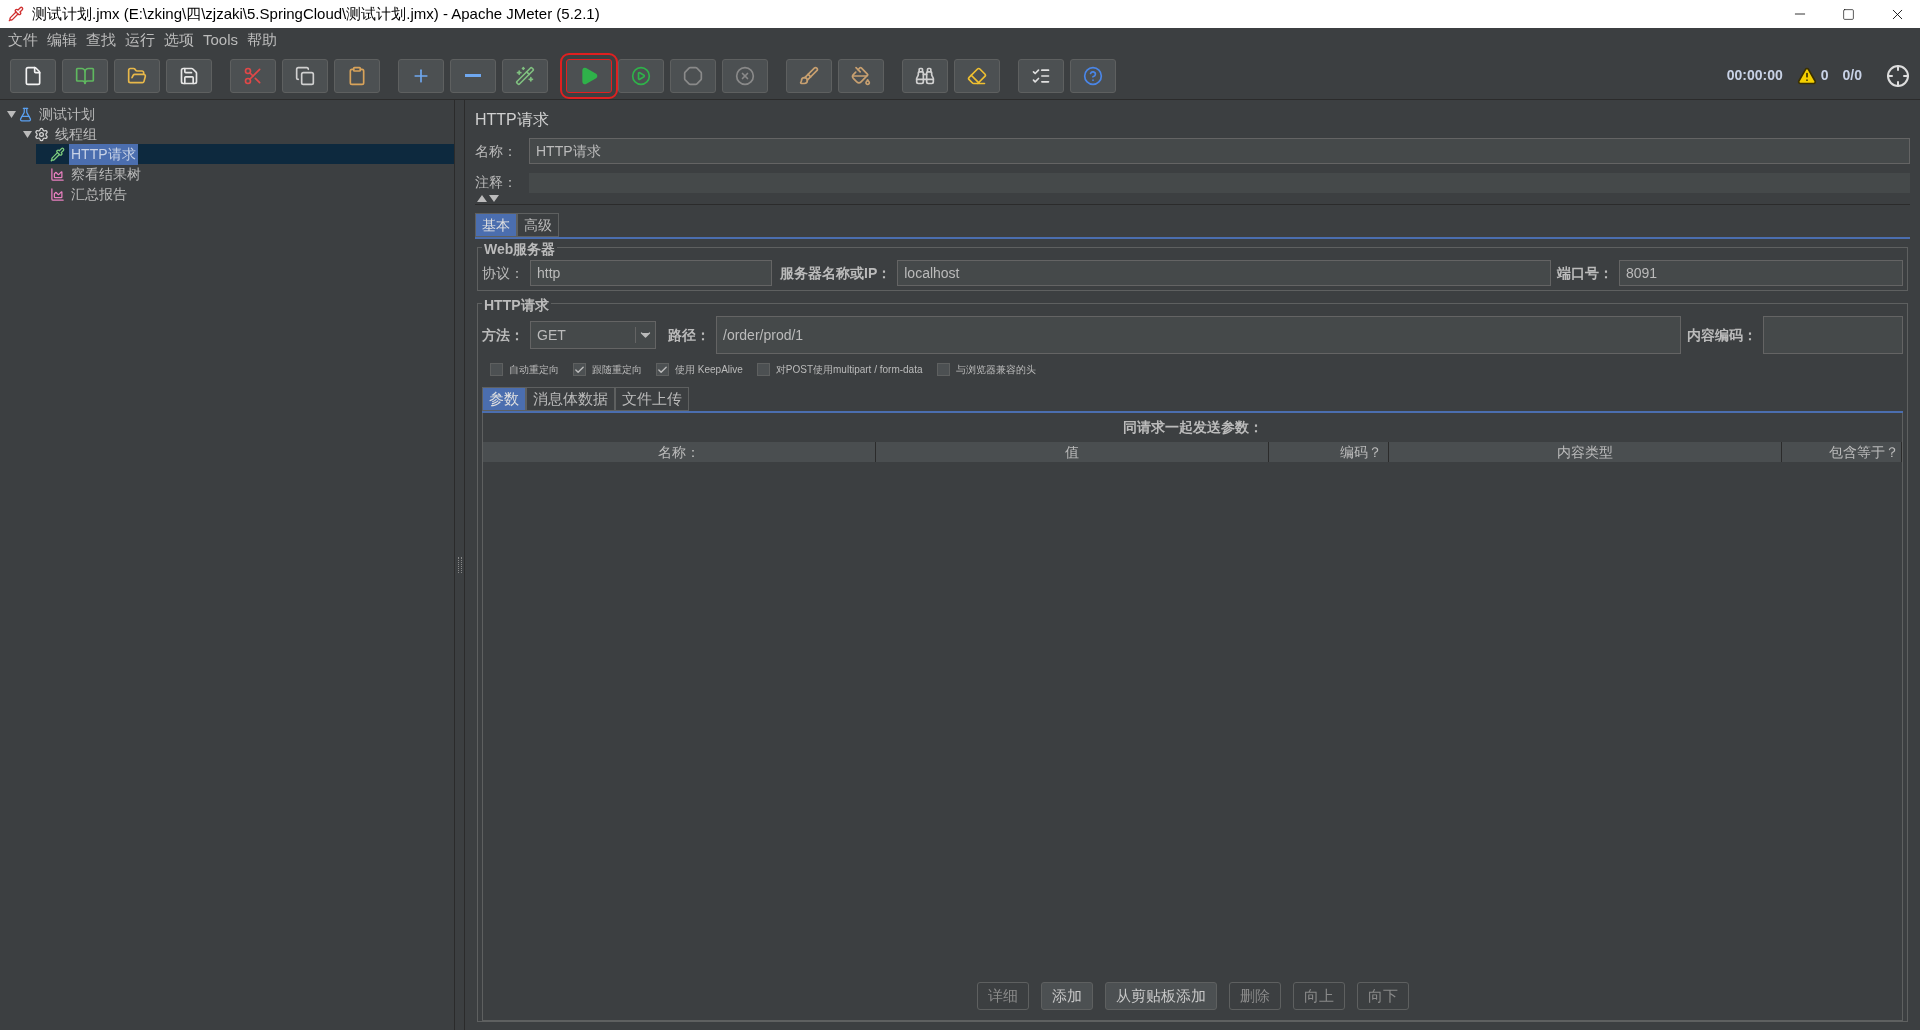 This screenshot has height=1030, width=1920. What do you see at coordinates (1093, 75) in the screenshot?
I see `help-icon` at bounding box center [1093, 75].